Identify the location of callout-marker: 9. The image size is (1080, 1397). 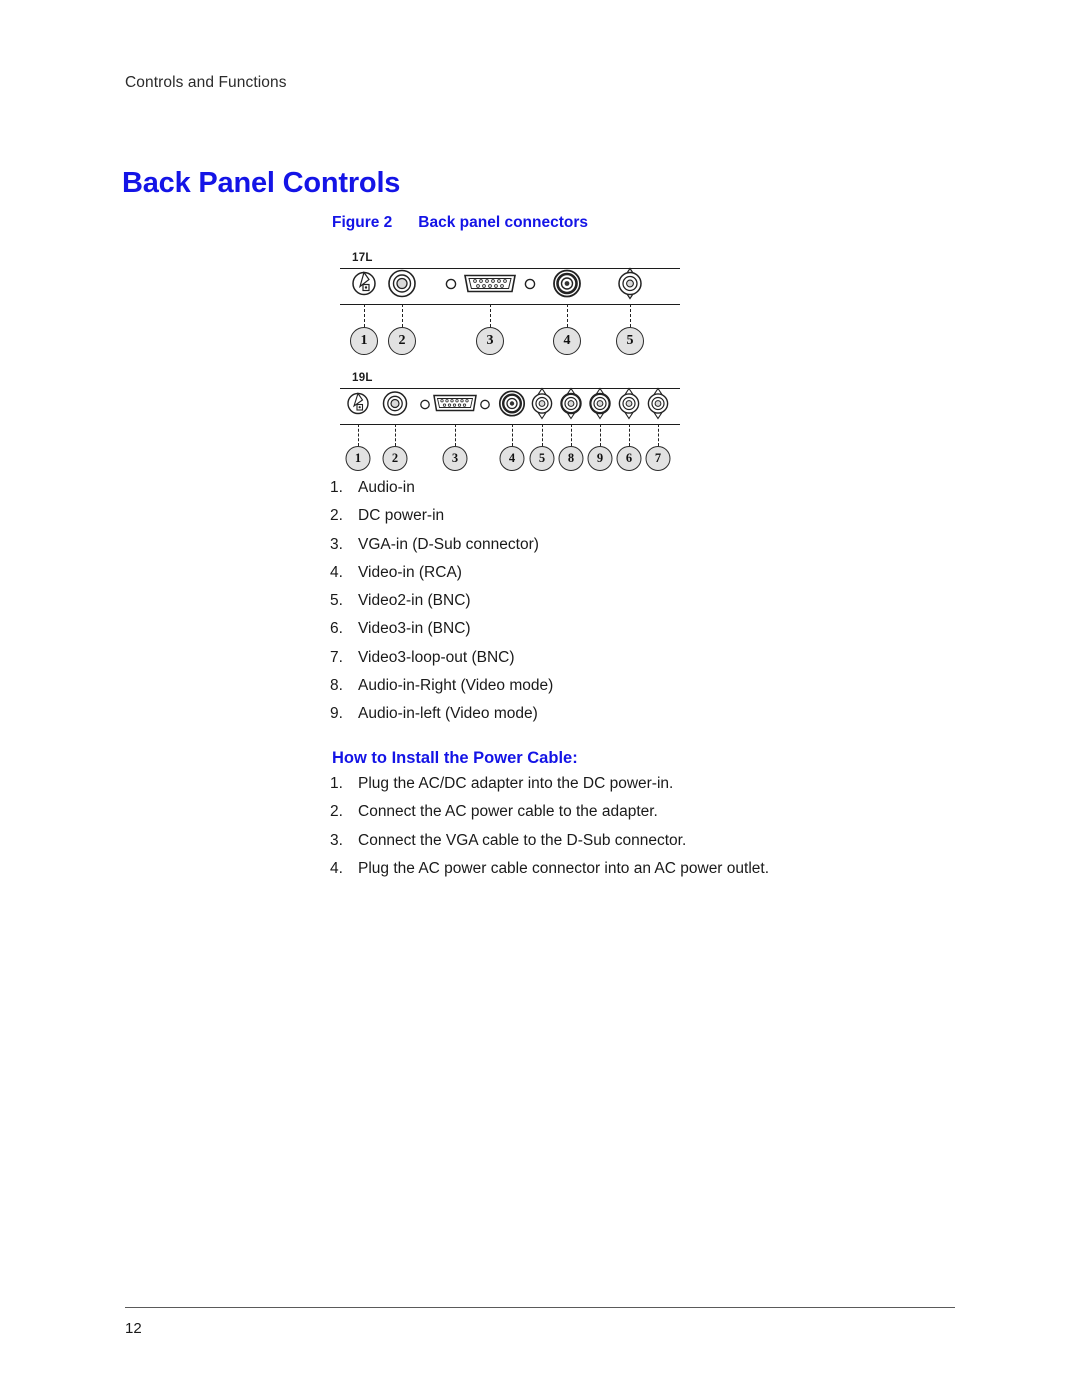
(600, 458).